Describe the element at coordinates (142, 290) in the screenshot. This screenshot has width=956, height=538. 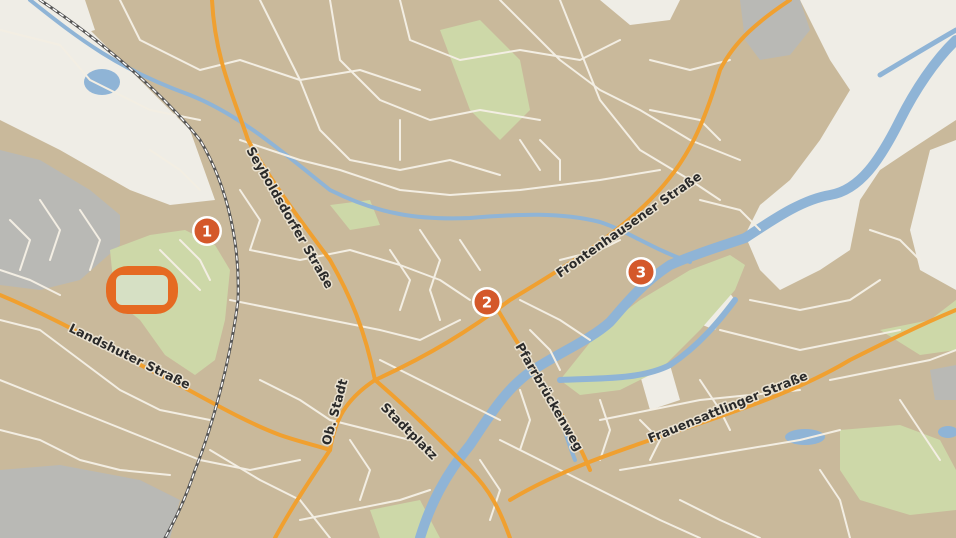
I see `stadium-track-icon` at that location.